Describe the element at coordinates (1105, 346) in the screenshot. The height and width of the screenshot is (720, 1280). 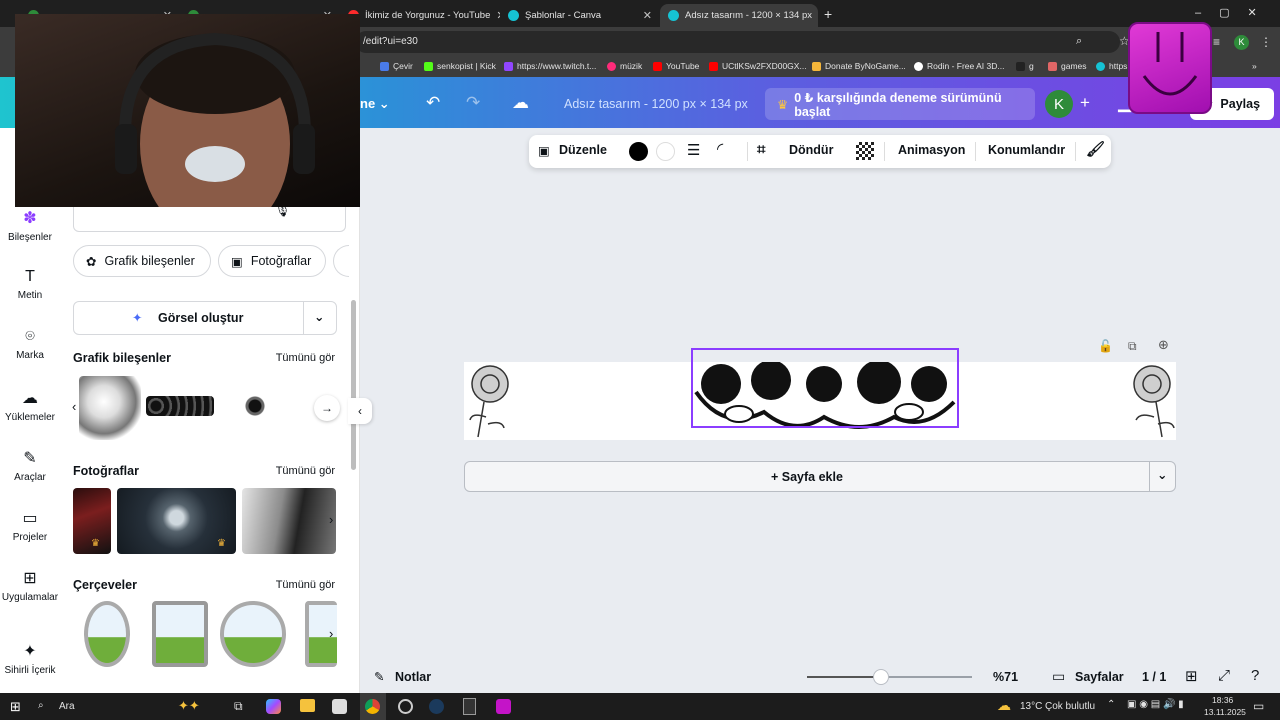
I see `lock-icon: 🔓` at that location.